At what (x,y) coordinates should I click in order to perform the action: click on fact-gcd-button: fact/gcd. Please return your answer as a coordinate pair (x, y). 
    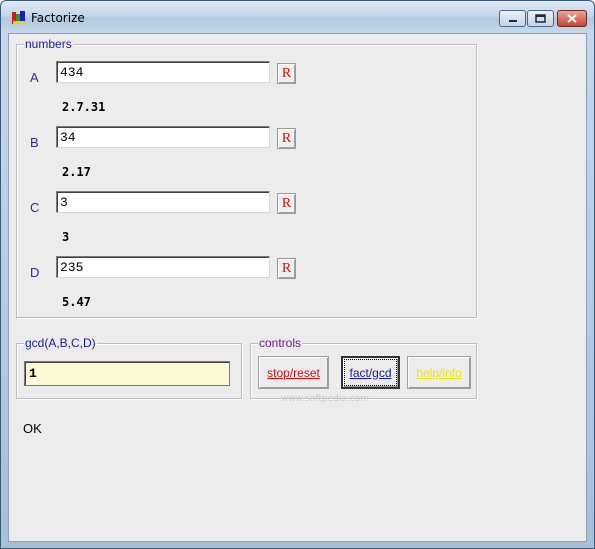
    Looking at the image, I should click on (370, 372).